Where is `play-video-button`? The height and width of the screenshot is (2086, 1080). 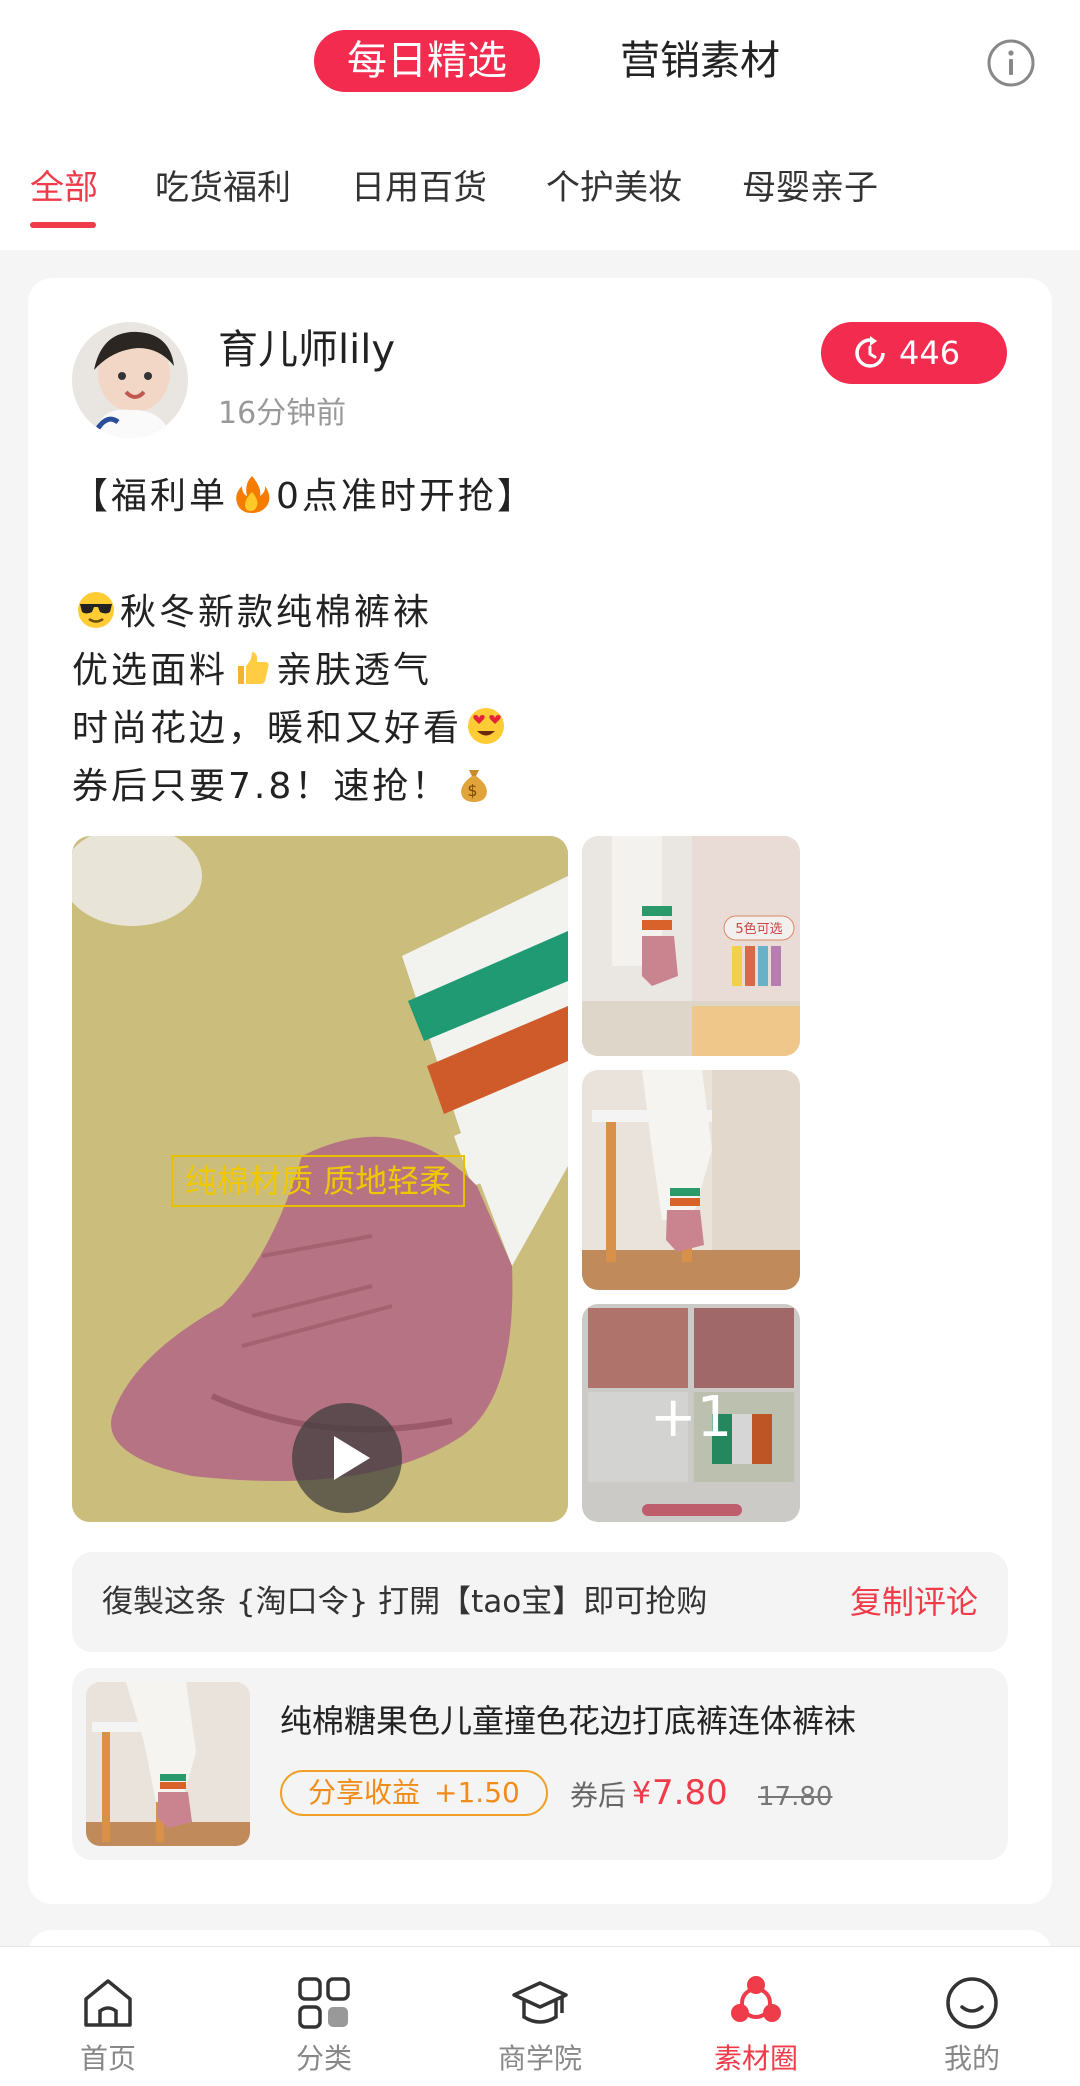
play-video-button is located at coordinates (347, 1458).